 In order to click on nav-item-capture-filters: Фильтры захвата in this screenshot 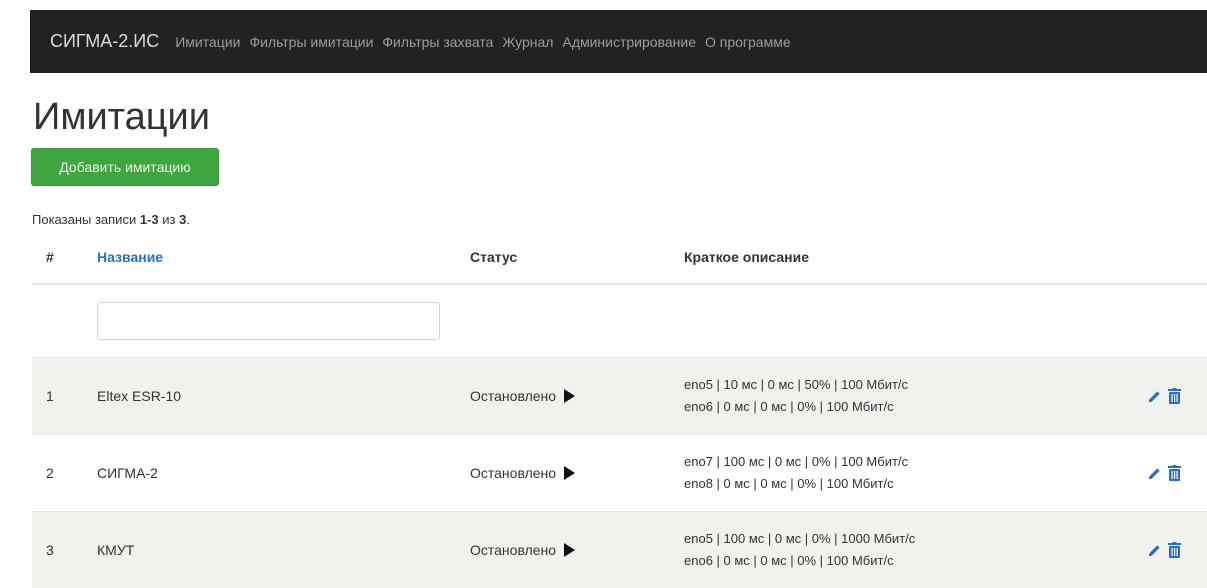, I will do `click(437, 42)`.